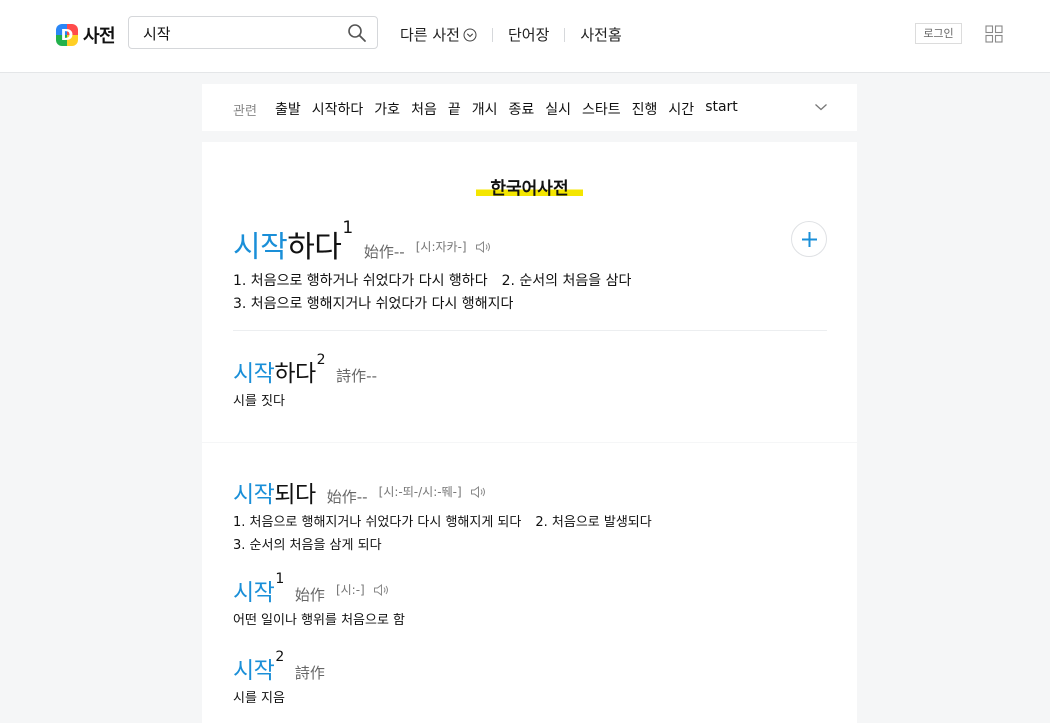 The width and height of the screenshot is (1050, 723). Describe the element at coordinates (430, 35) in the screenshot. I see `nav-other-dictionaries-label: 다른 사전` at that location.